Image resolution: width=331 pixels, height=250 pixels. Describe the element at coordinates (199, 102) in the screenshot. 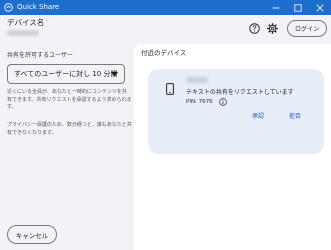

I see `pin-code: PIN: 7676` at that location.